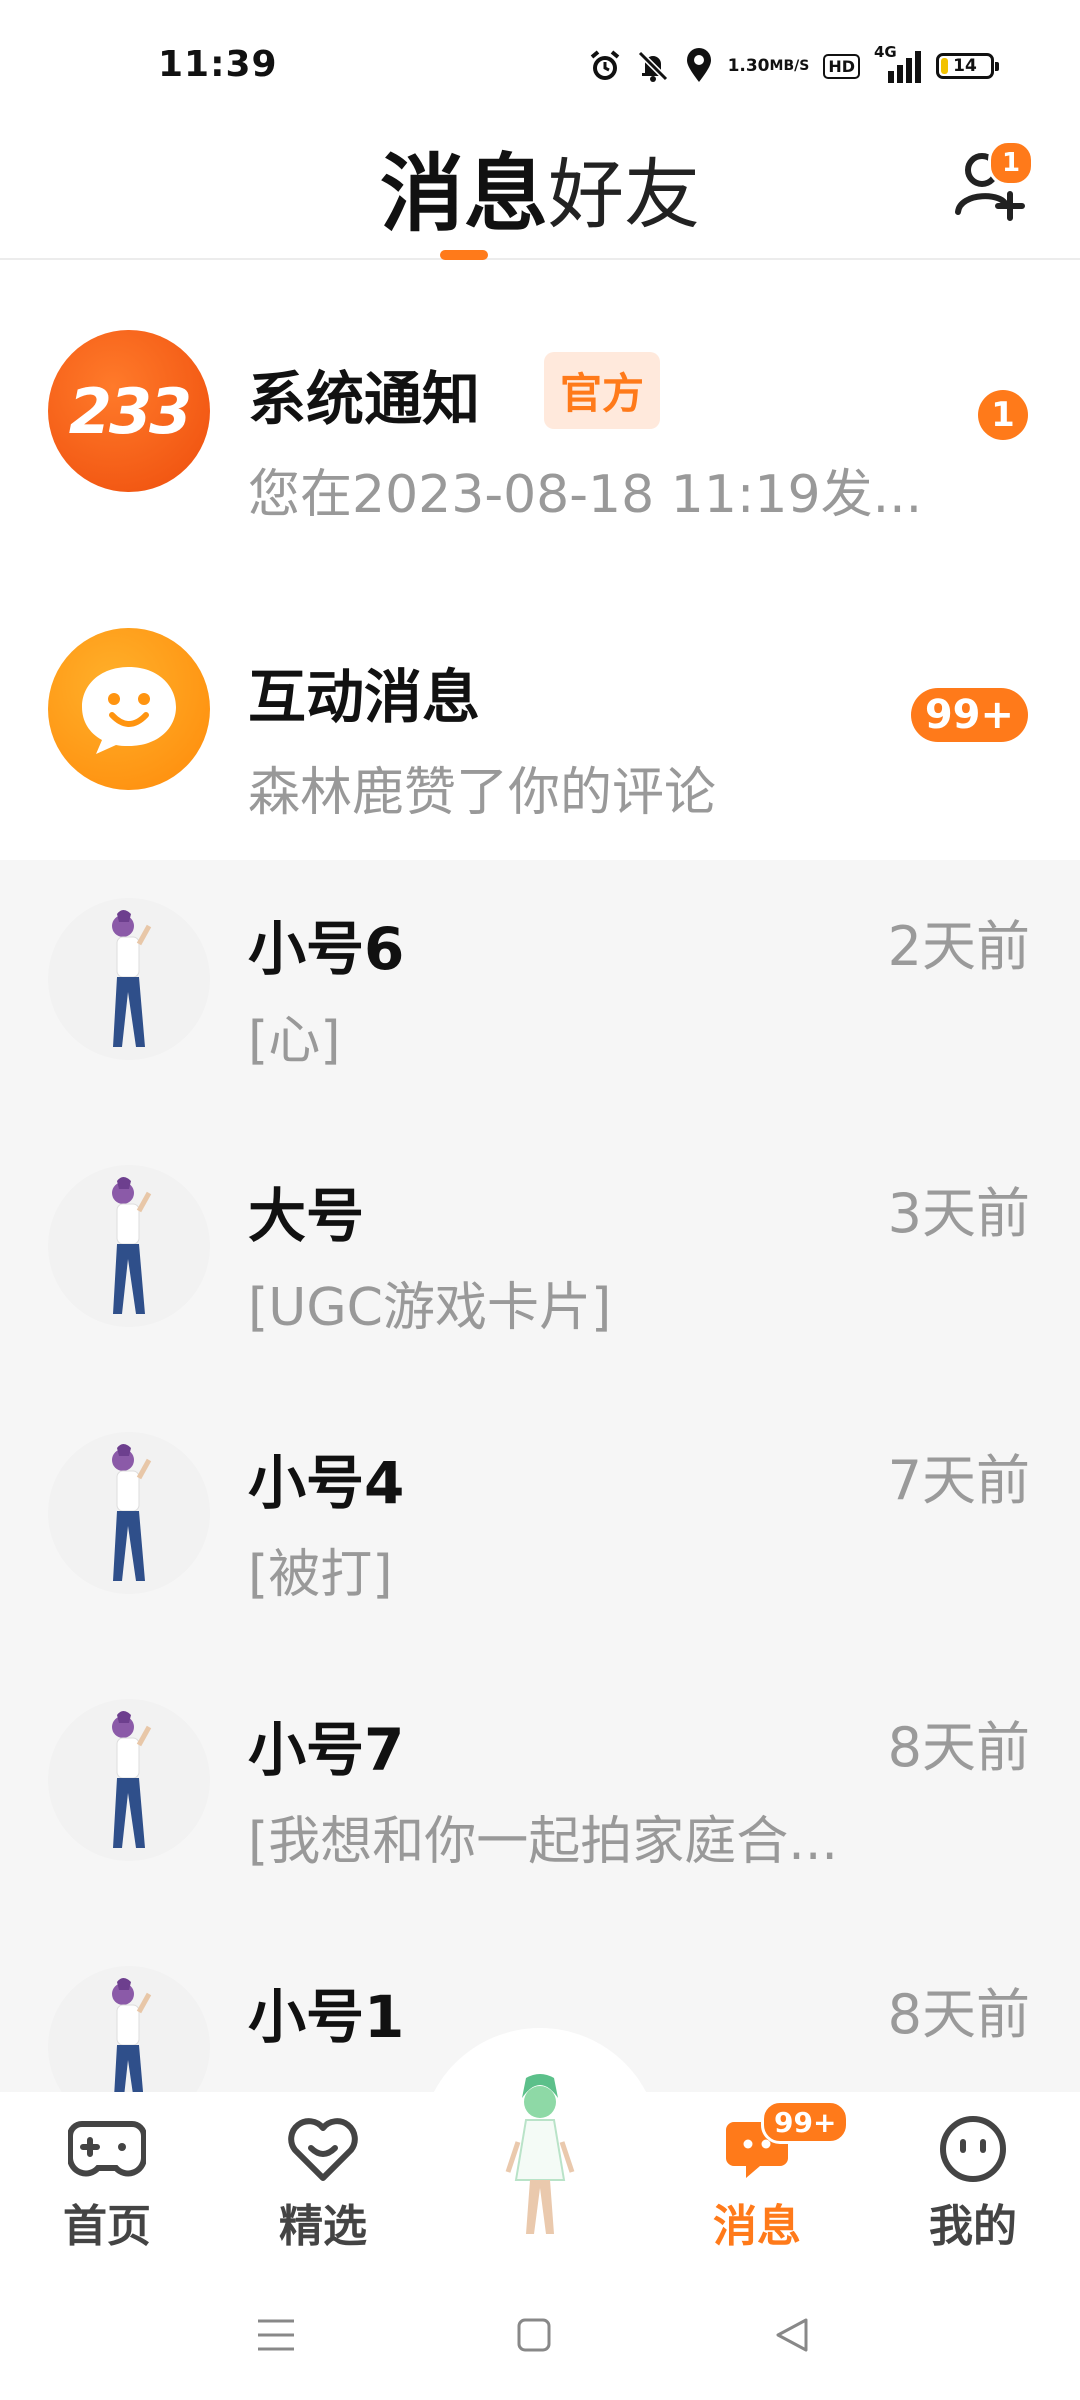 This screenshot has height=2400, width=1080. What do you see at coordinates (757, 2226) in the screenshot?
I see `nav-messages-label: 消息` at bounding box center [757, 2226].